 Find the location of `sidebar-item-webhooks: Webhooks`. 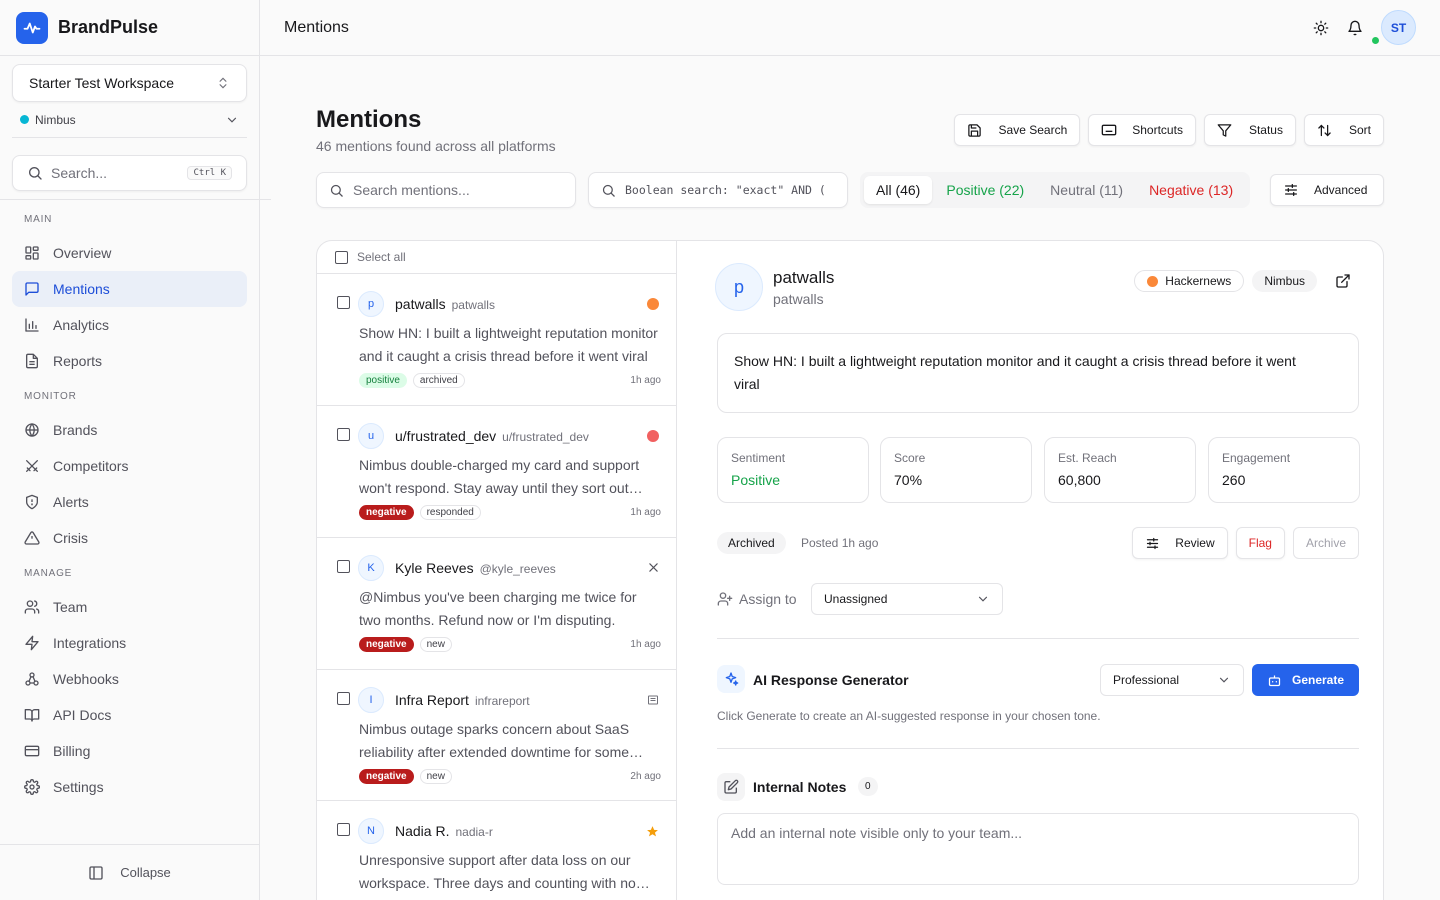

sidebar-item-webhooks: Webhooks is located at coordinates (129, 679).